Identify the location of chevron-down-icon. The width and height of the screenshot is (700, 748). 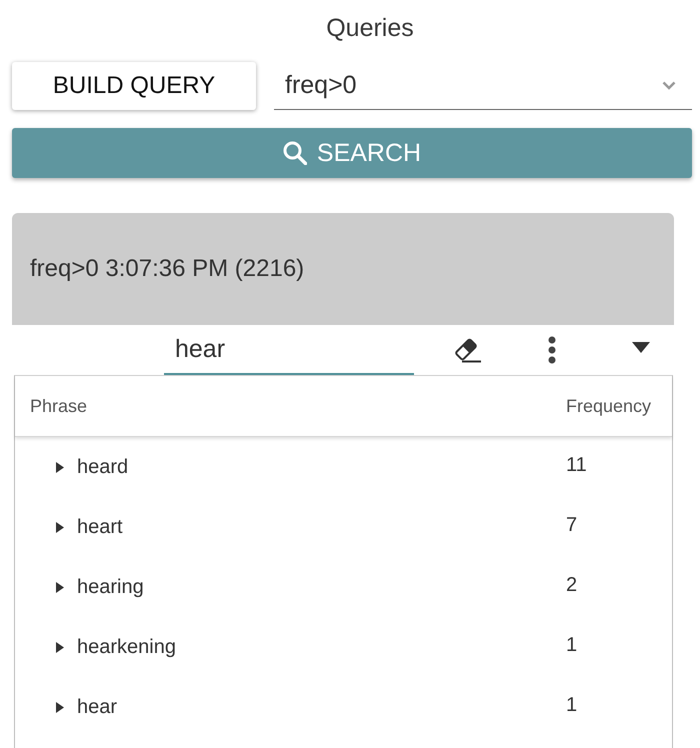
(669, 85).